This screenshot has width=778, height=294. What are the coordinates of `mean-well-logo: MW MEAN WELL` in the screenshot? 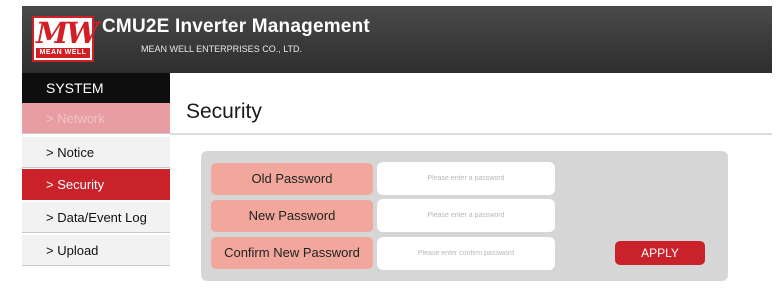 It's located at (65, 39).